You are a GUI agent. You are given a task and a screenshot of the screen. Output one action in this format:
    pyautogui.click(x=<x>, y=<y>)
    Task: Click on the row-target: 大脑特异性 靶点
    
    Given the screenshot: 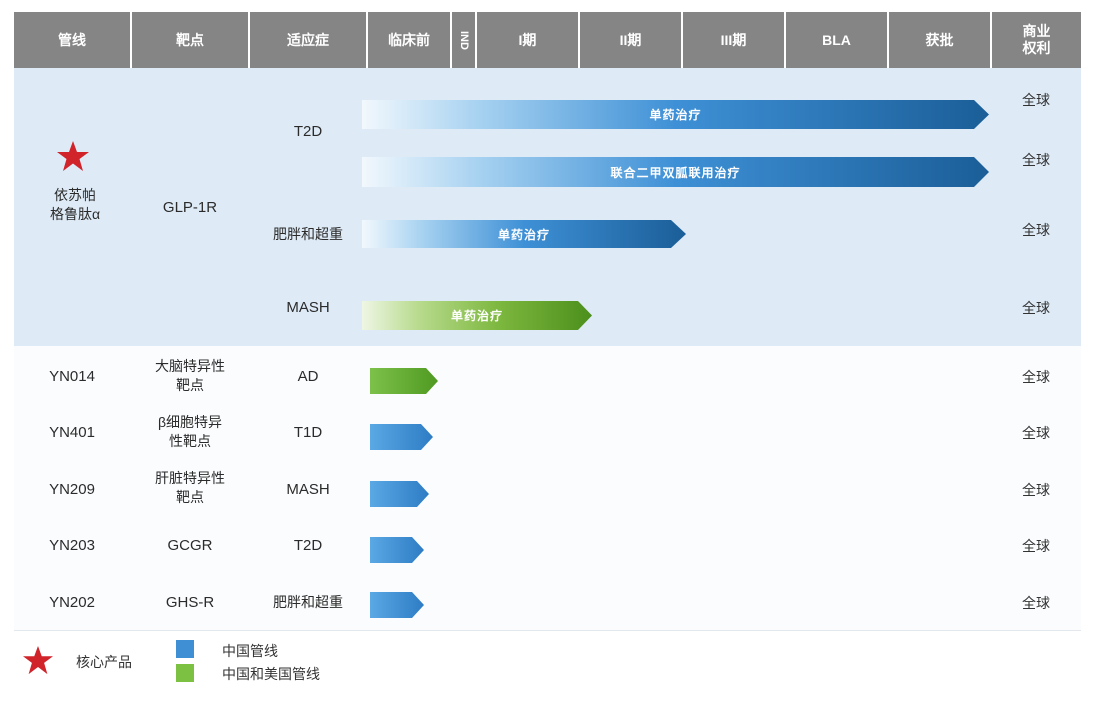 What is the action you would take?
    pyautogui.click(x=190, y=375)
    